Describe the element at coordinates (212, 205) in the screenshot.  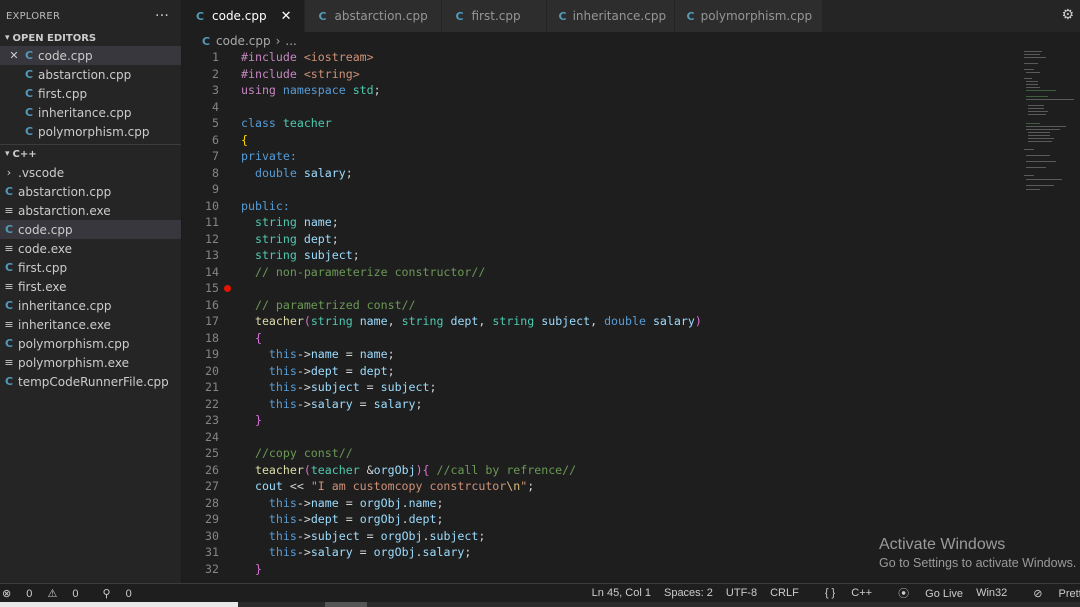
I see `line-number: 10` at that location.